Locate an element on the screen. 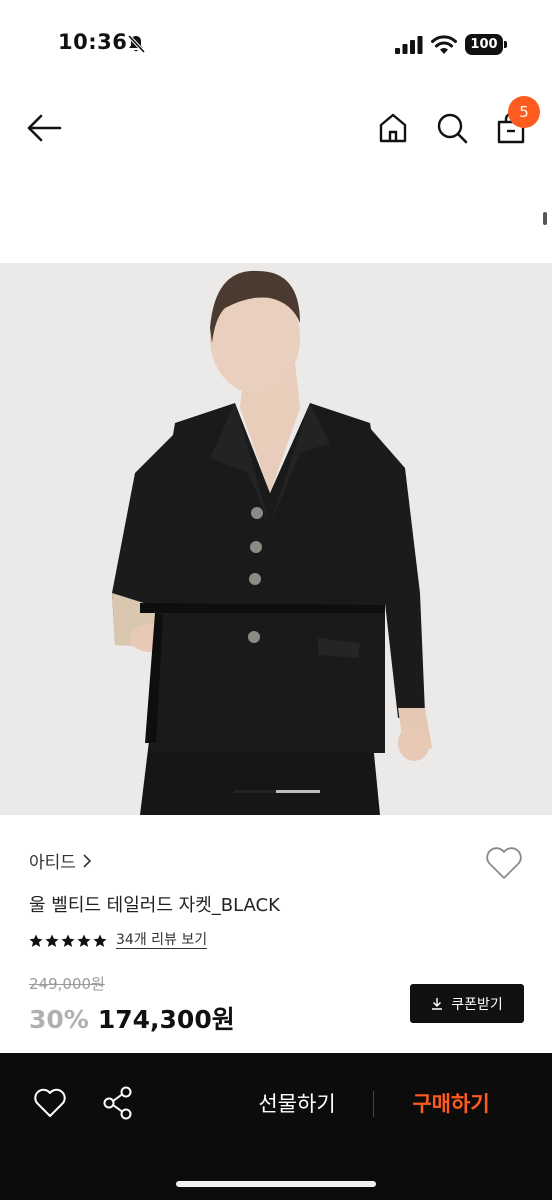  brand-name: 아티드 is located at coordinates (52, 863).